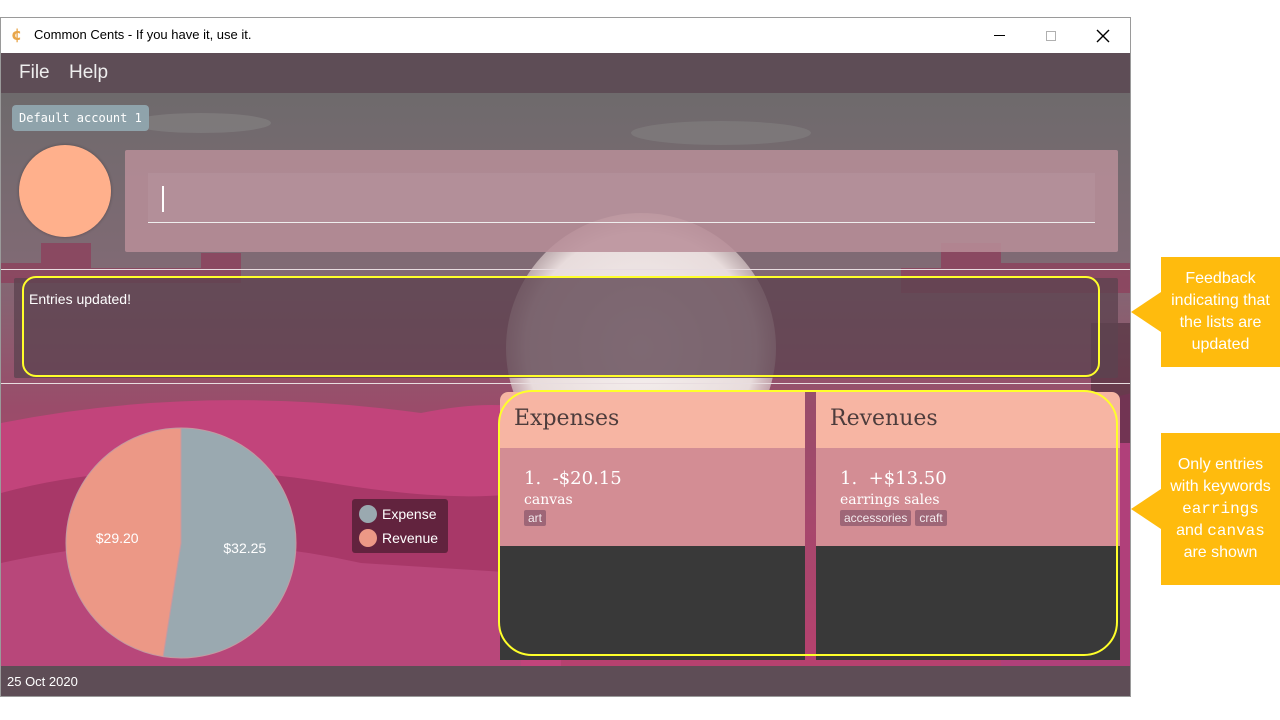 This screenshot has height=720, width=1280. What do you see at coordinates (368, 538) in the screenshot?
I see `legend-swatch-revenue` at bounding box center [368, 538].